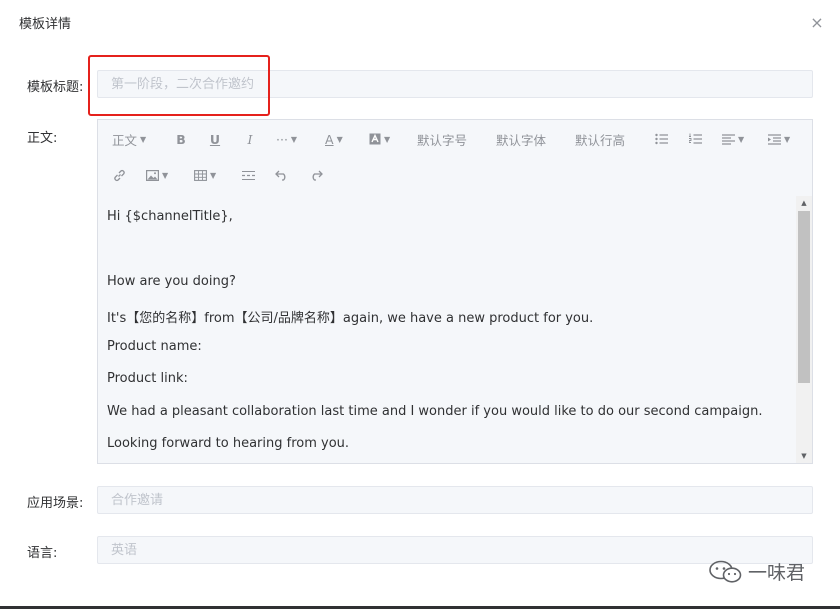  What do you see at coordinates (119, 175) in the screenshot?
I see `link-icon` at bounding box center [119, 175].